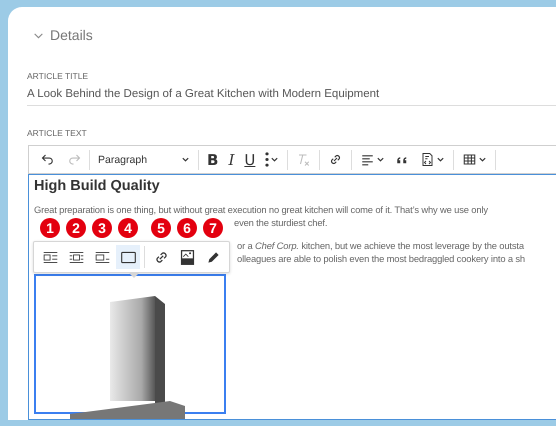 Image resolution: width=556 pixels, height=426 pixels. I want to click on paragraph-line: olleagues are able to polish even the most bedraggled cookery into a sh, so click(381, 258).